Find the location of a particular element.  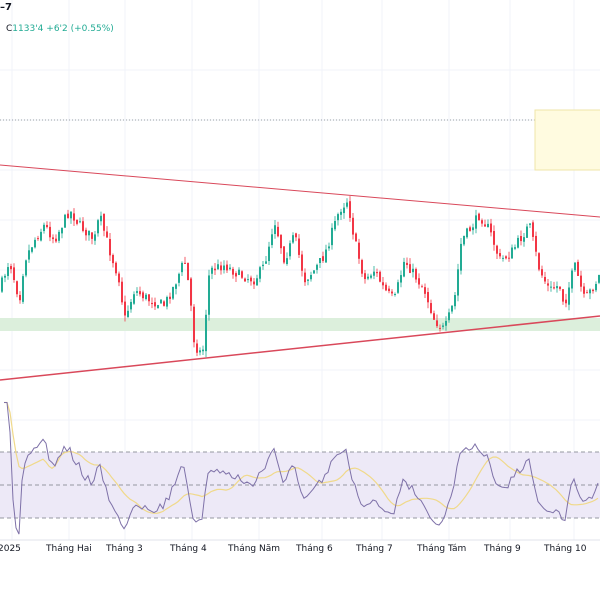

ohlc-legend: C1133'4 +6'2 (+0.55%) is located at coordinates (60, 29).